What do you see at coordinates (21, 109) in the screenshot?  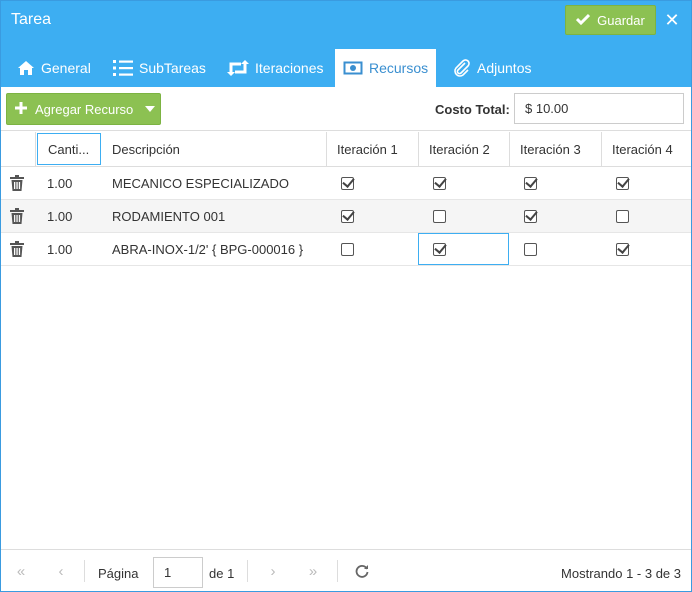 I see `plus-icon` at bounding box center [21, 109].